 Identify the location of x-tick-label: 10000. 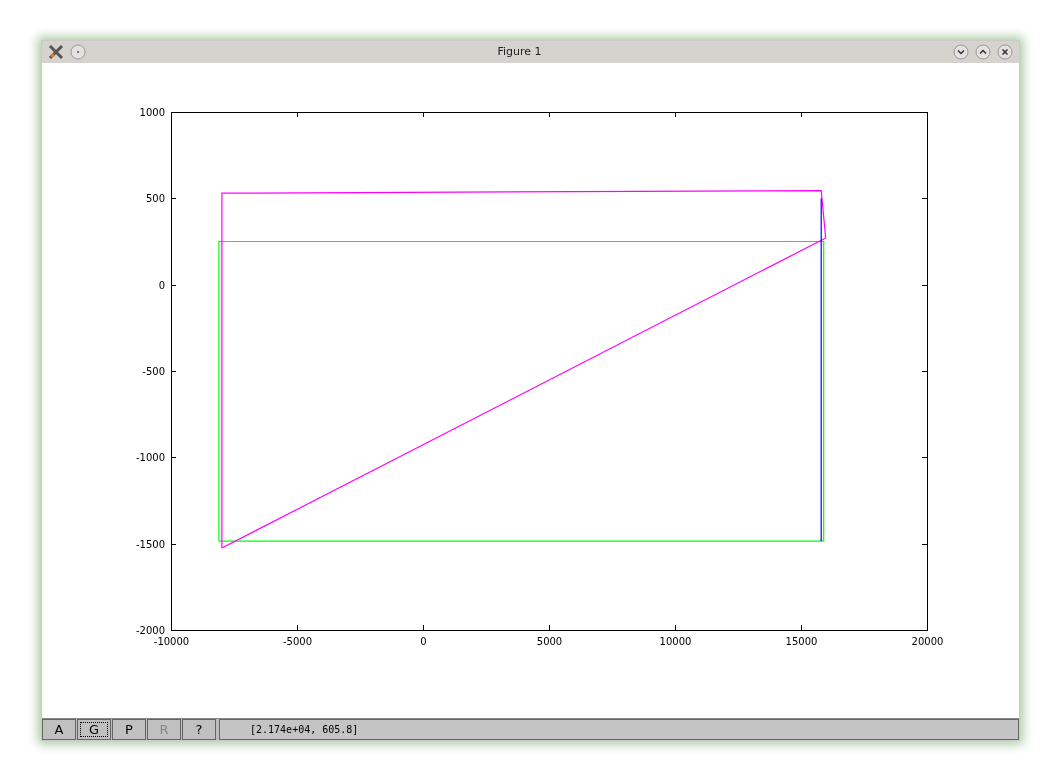
(675, 641).